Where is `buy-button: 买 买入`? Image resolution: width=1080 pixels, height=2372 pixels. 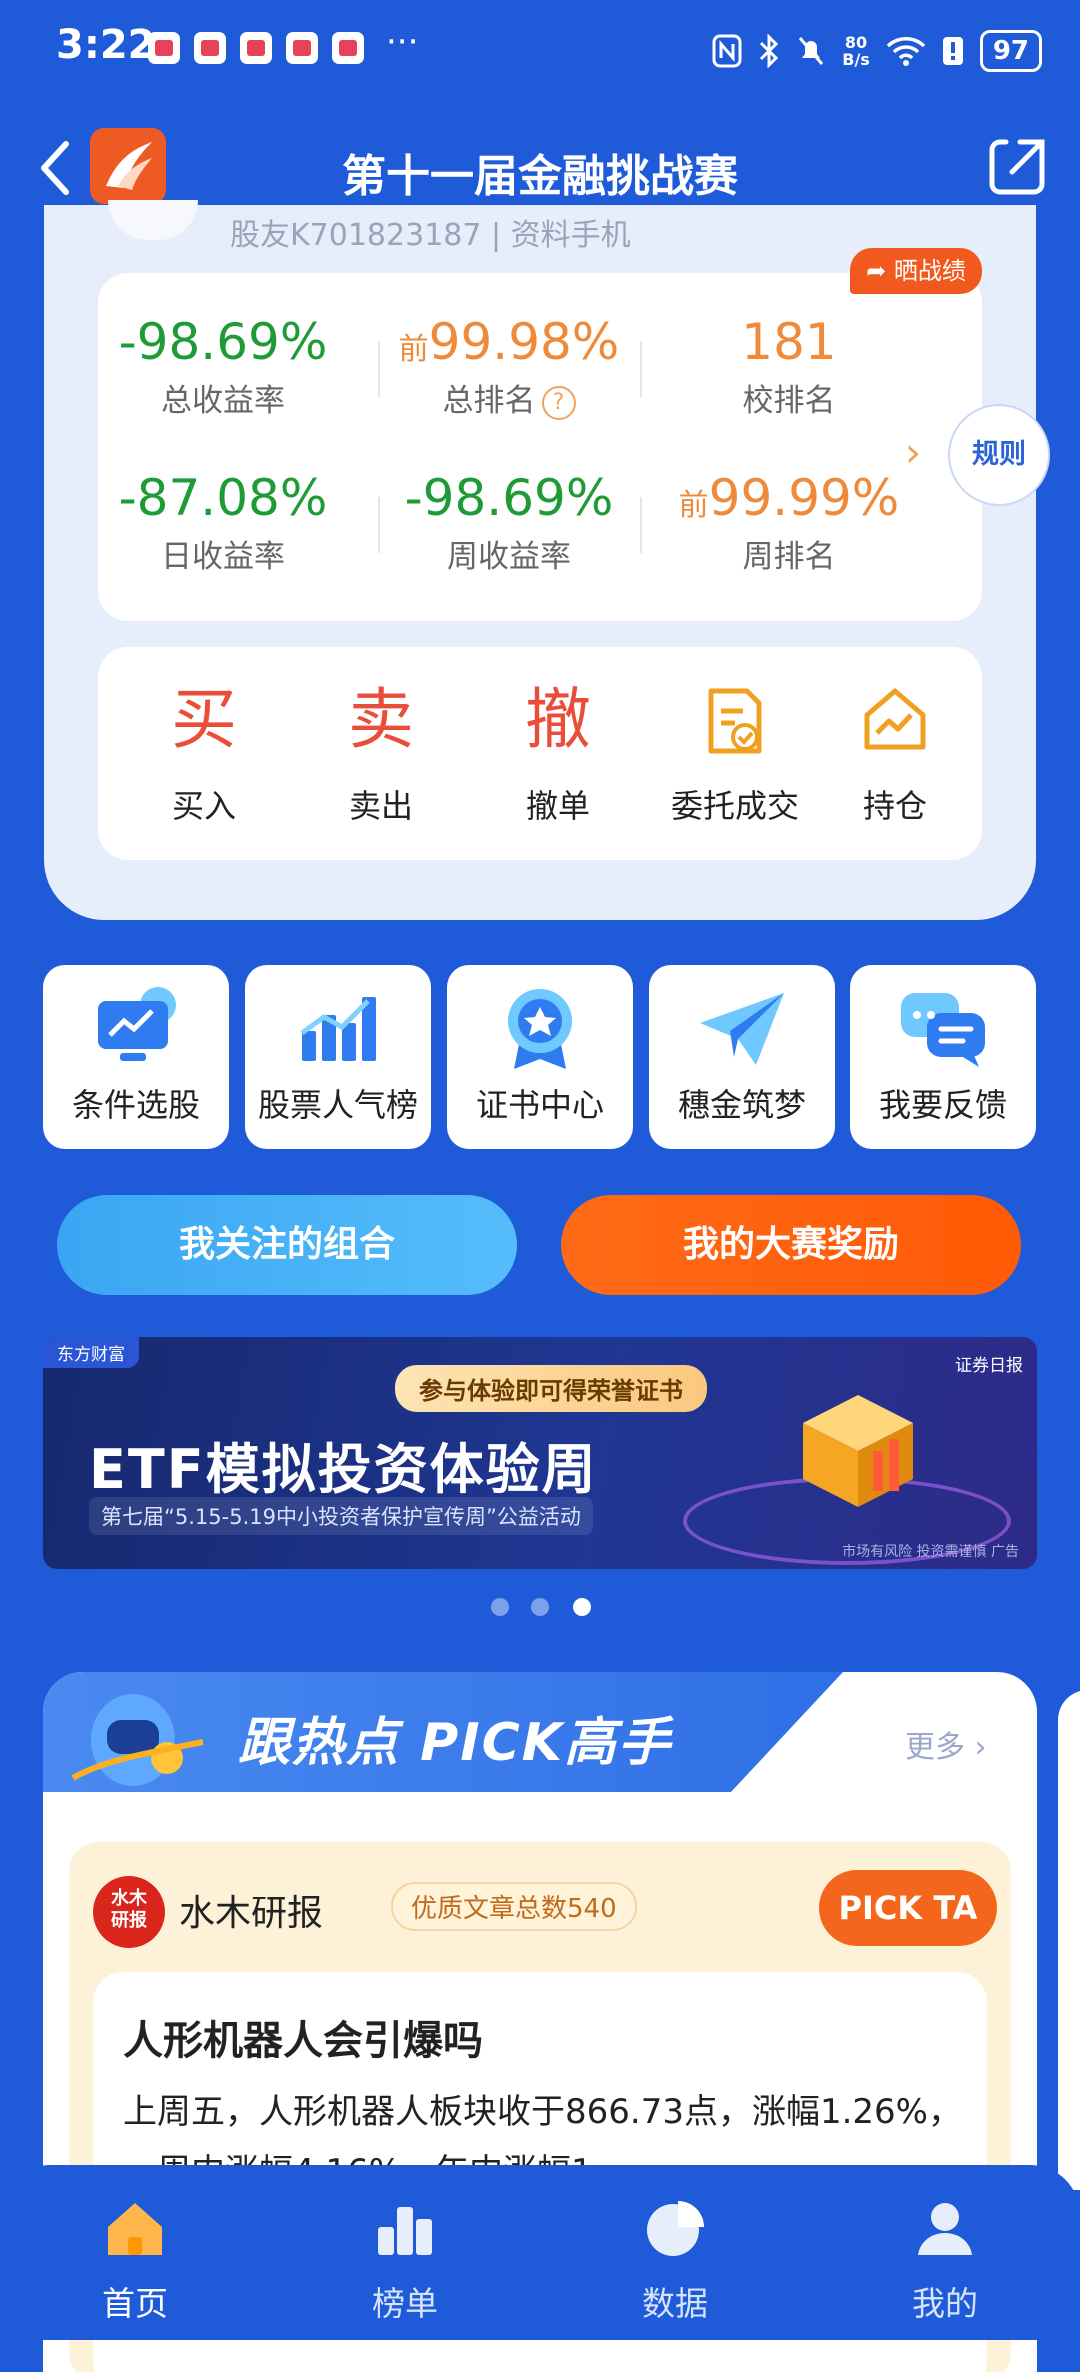 buy-button: 买 买入 is located at coordinates (204, 752).